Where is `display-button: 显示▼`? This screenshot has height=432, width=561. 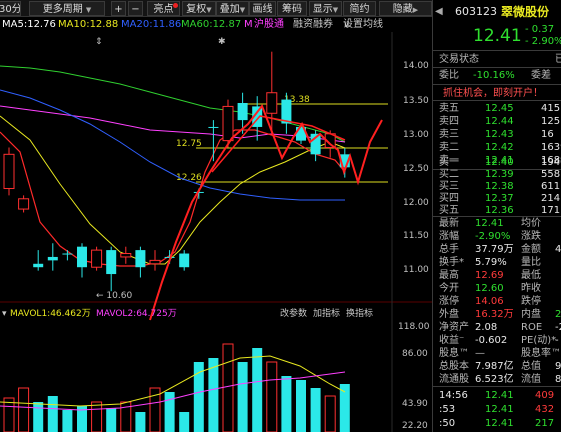
display-button: 显示▼ is located at coordinates (325, 8).